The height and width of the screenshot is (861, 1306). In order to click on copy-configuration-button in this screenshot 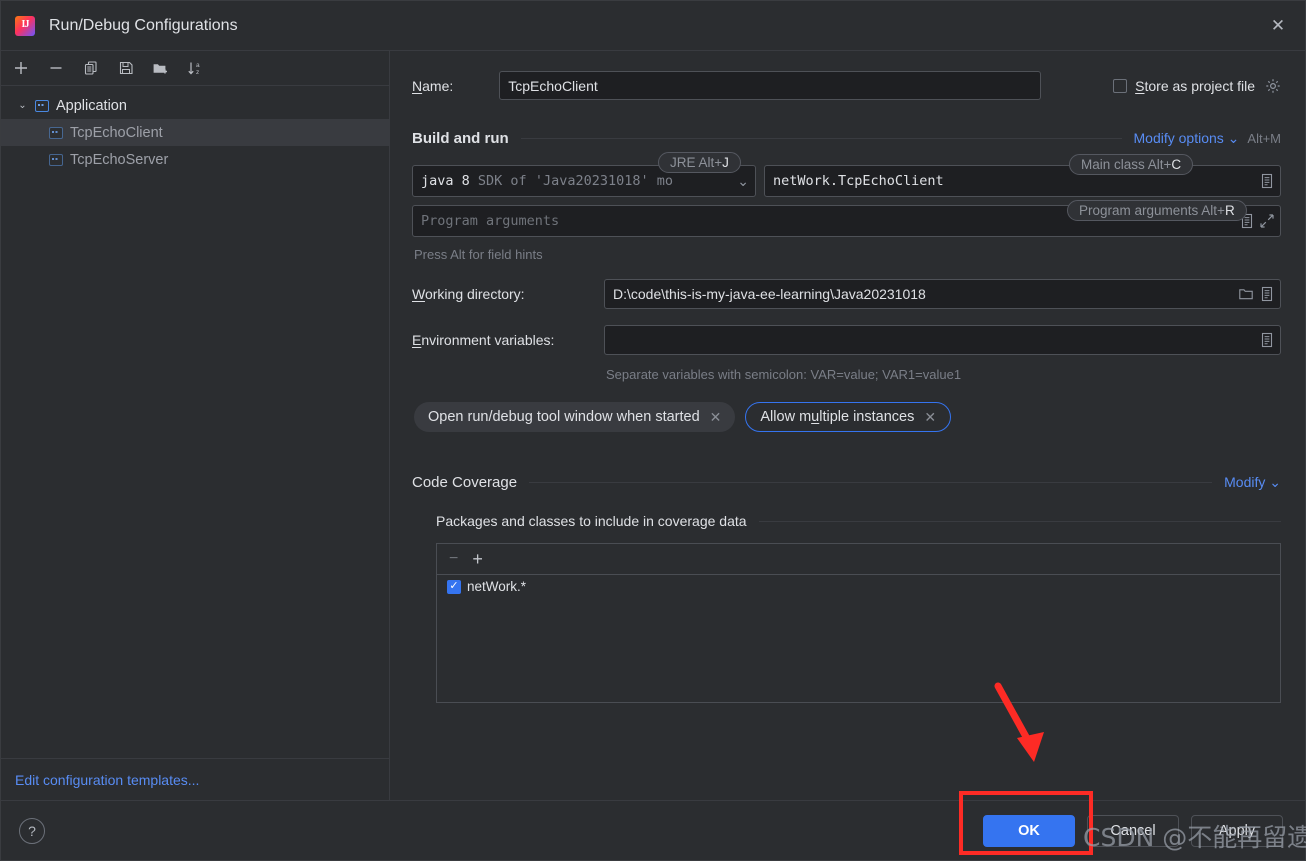, I will do `click(90, 68)`.